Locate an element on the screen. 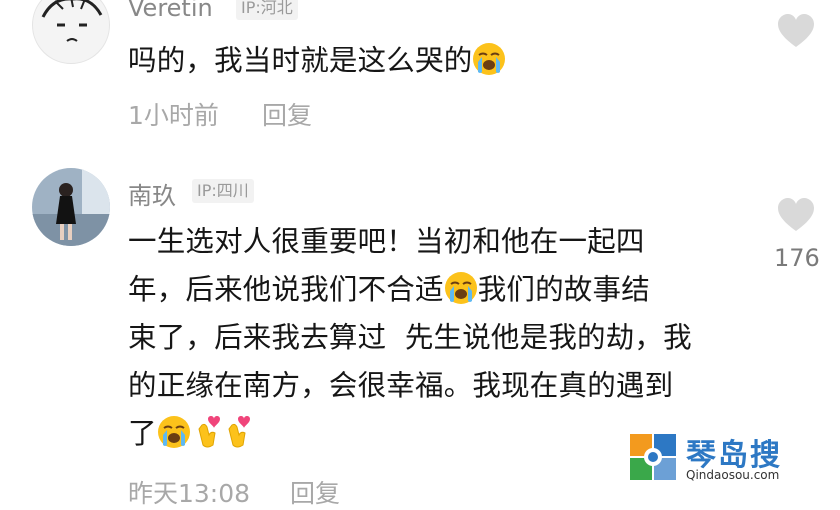  ip-location-tag: IP:四川 is located at coordinates (223, 191).